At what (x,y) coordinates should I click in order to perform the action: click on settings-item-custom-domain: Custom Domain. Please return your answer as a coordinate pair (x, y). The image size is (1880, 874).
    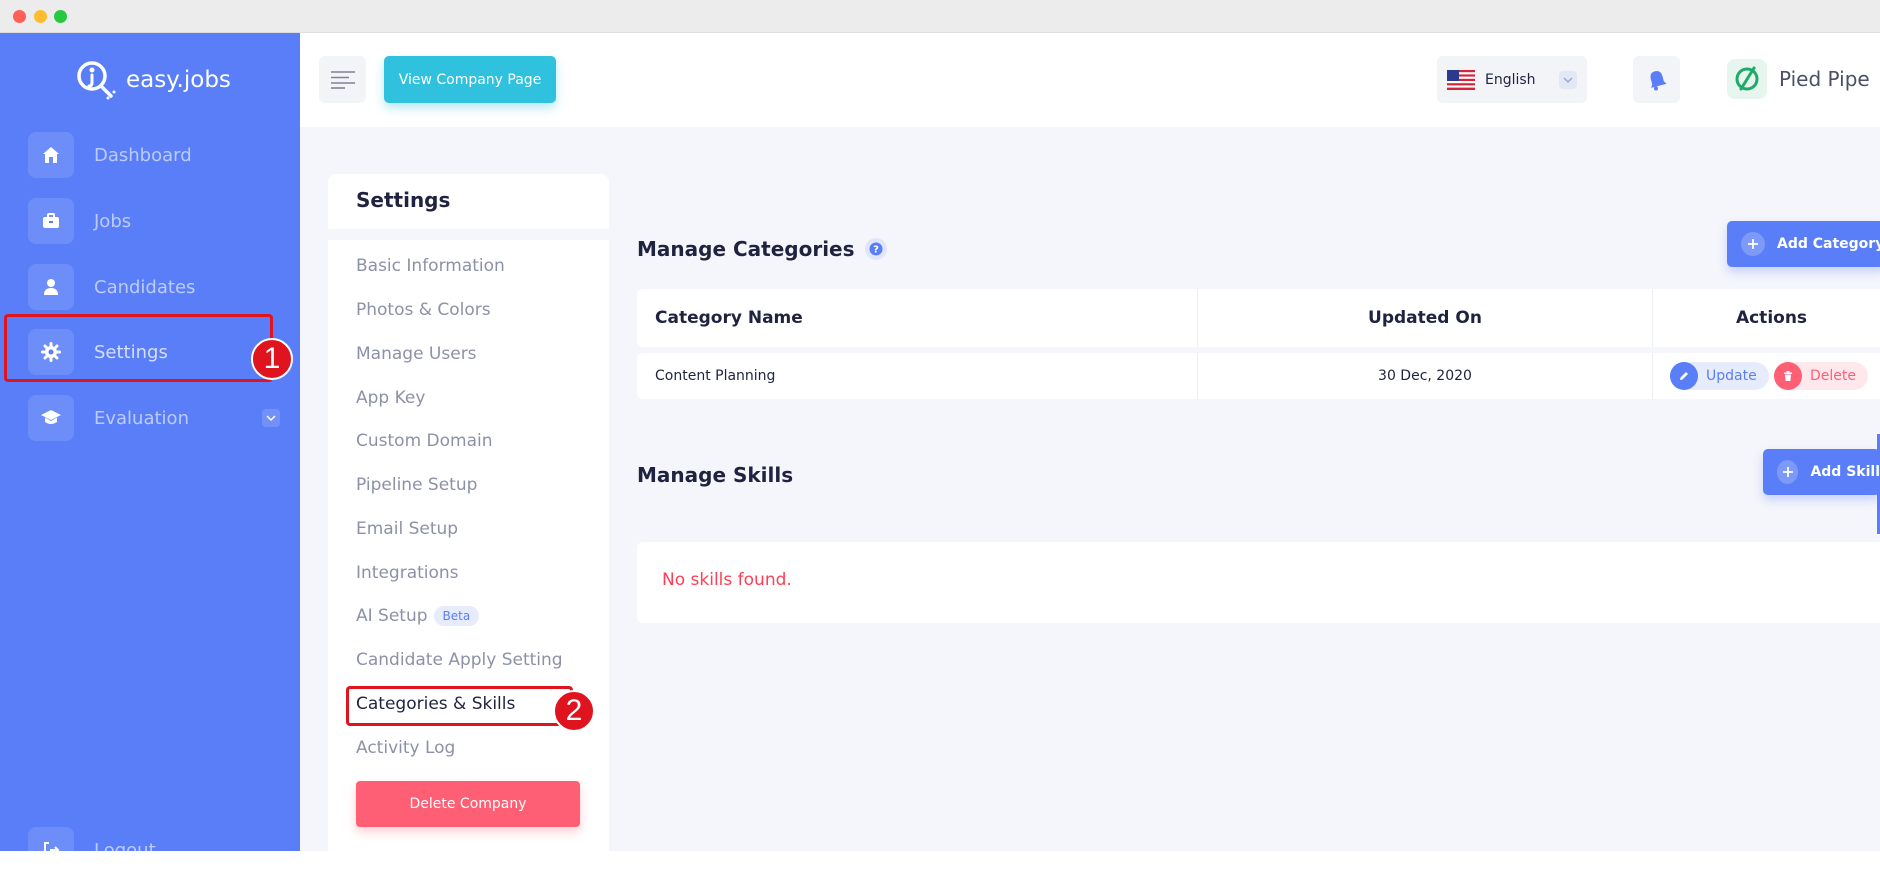
    Looking at the image, I should click on (424, 441).